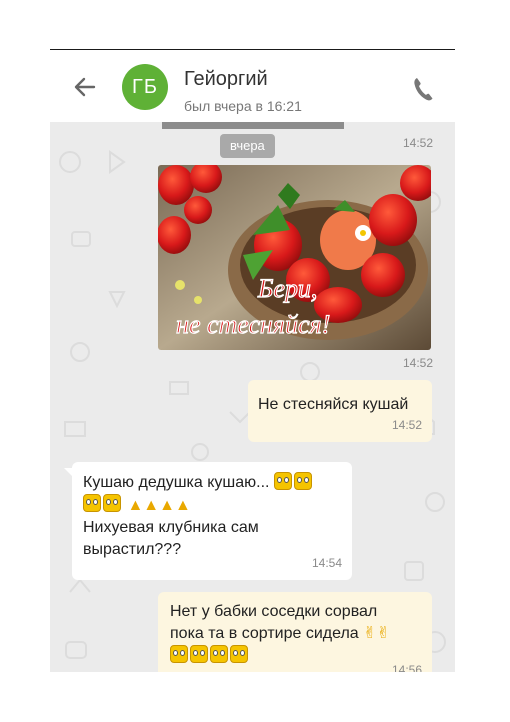 The image size is (510, 722). Describe the element at coordinates (333, 404) in the screenshot. I see `message-text: Не стесняйся кушай` at that location.